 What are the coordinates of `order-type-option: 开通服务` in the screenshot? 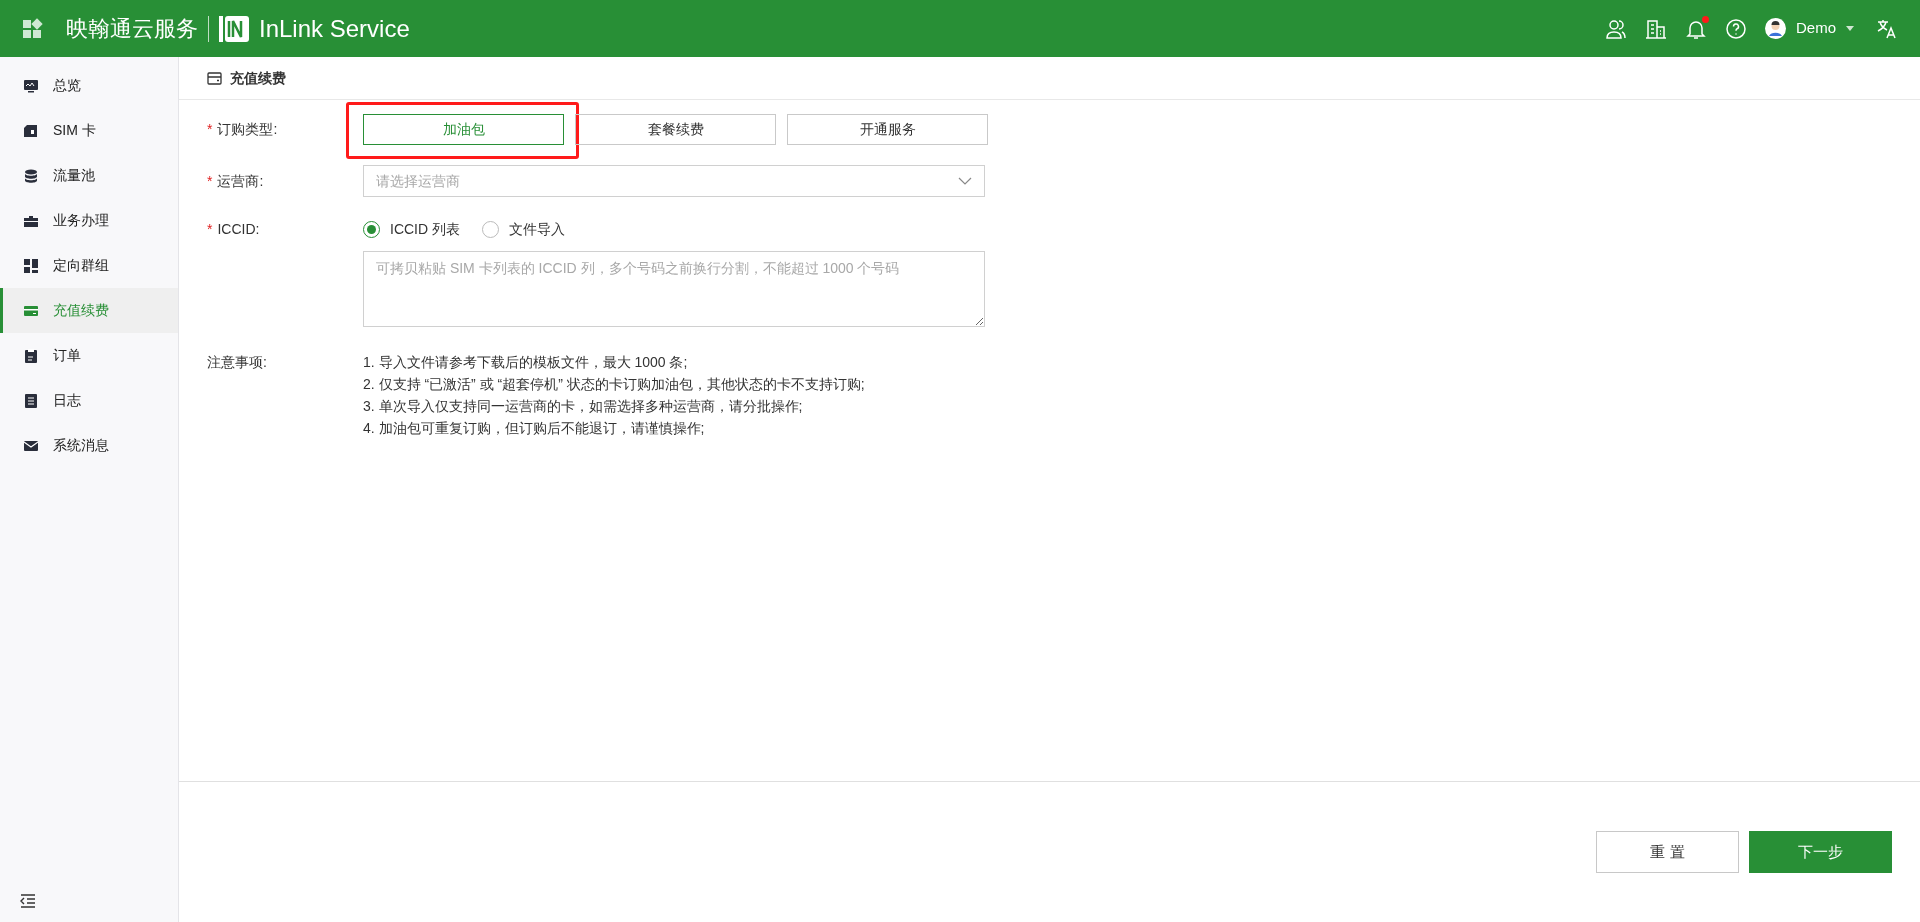 It's located at (887, 129).